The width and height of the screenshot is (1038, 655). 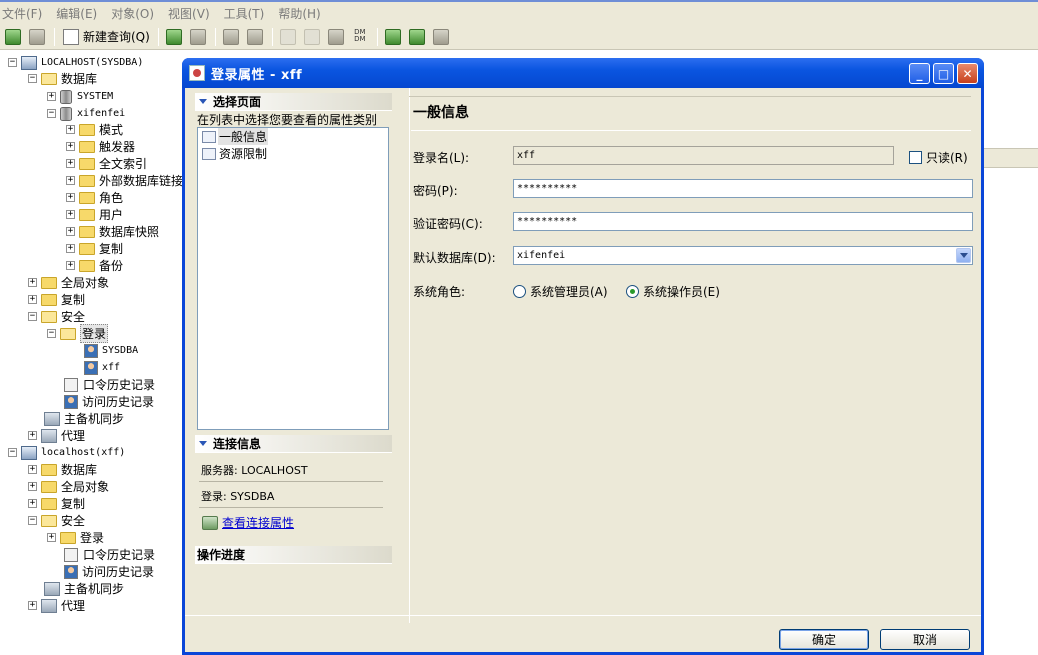 I want to click on menu-edit: 编辑(E), so click(x=76, y=13).